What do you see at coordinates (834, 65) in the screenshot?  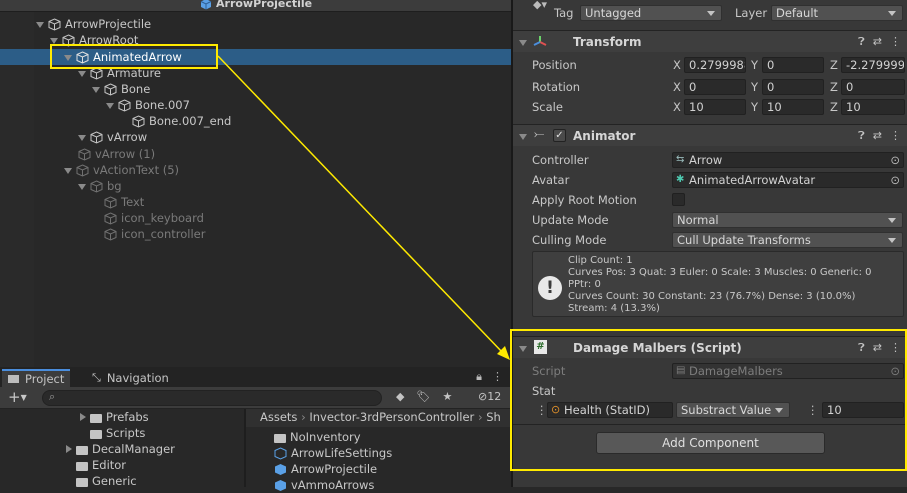 I see `position-z-label: Z` at bounding box center [834, 65].